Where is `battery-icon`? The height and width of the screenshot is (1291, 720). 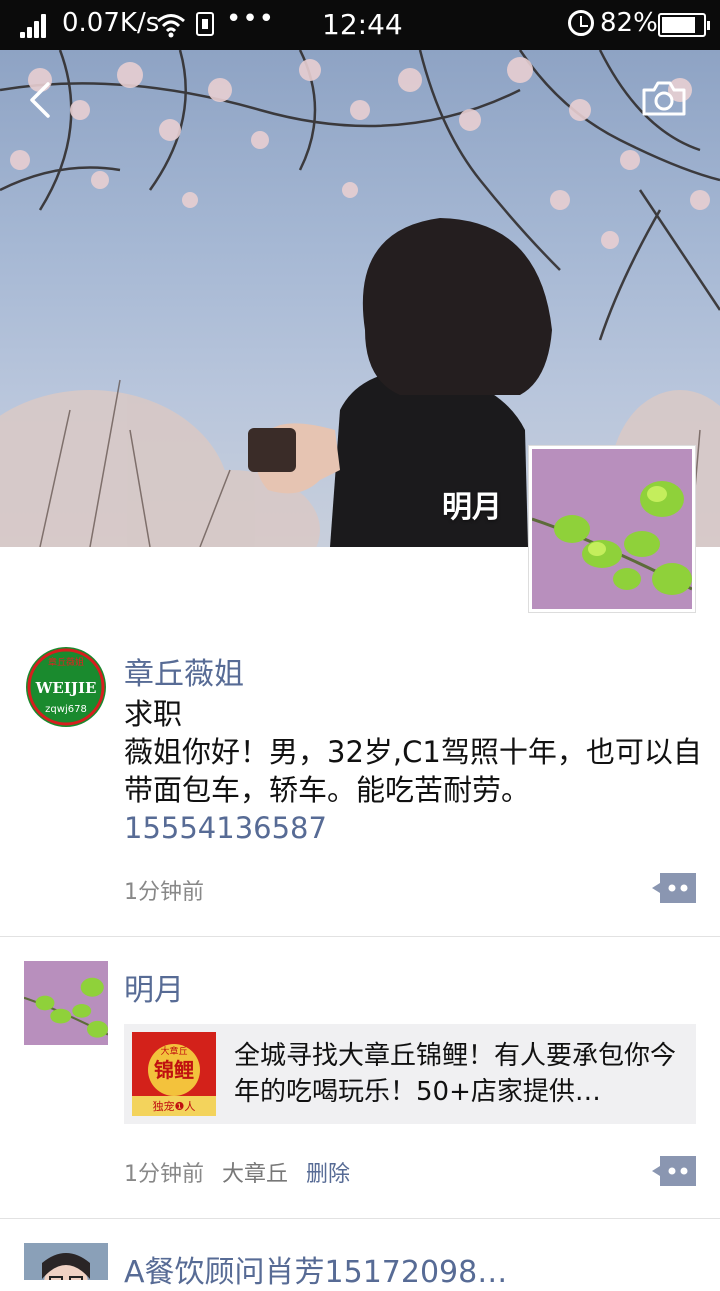 battery-icon is located at coordinates (684, 25).